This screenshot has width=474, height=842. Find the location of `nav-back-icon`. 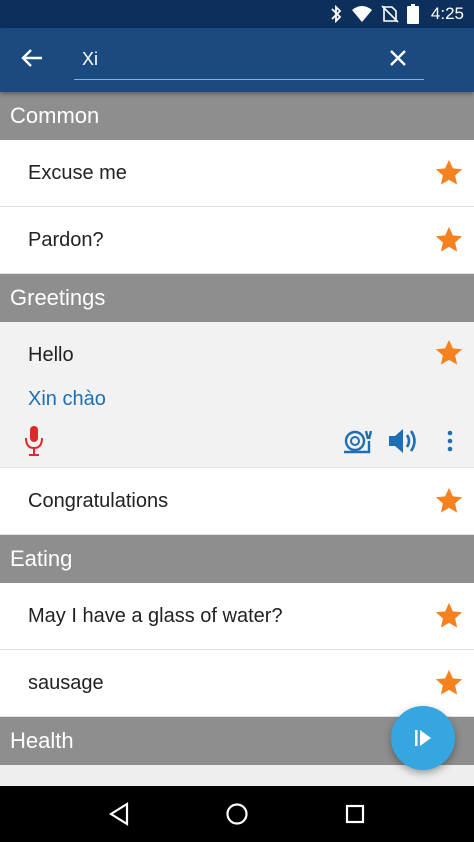

nav-back-icon is located at coordinates (118, 814).